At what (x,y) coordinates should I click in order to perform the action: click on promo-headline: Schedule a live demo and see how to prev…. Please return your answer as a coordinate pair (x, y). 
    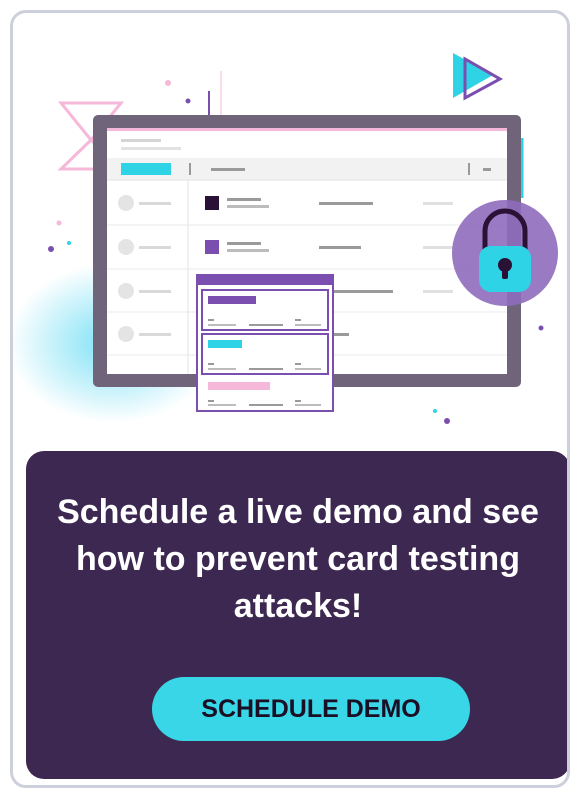
    Looking at the image, I should click on (298, 559).